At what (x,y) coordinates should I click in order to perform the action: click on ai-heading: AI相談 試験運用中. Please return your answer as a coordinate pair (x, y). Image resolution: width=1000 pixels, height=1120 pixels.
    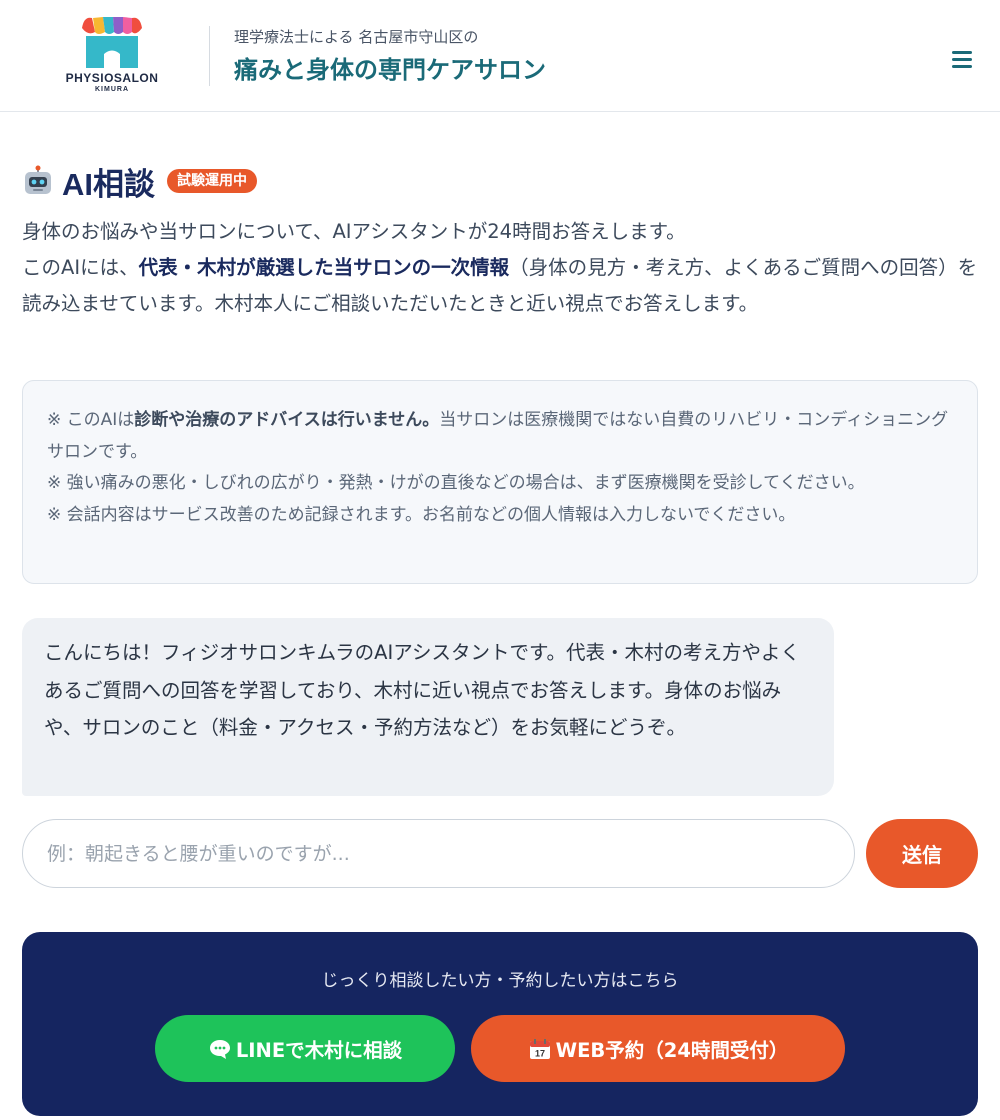
    Looking at the image, I should click on (139, 181).